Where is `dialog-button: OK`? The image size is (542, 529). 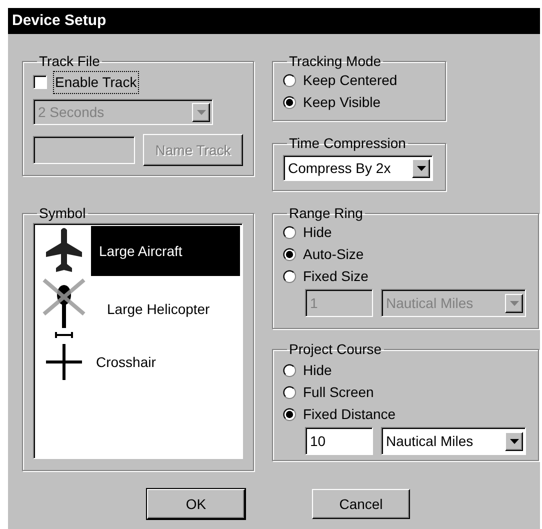
dialog-button: OK is located at coordinates (196, 504).